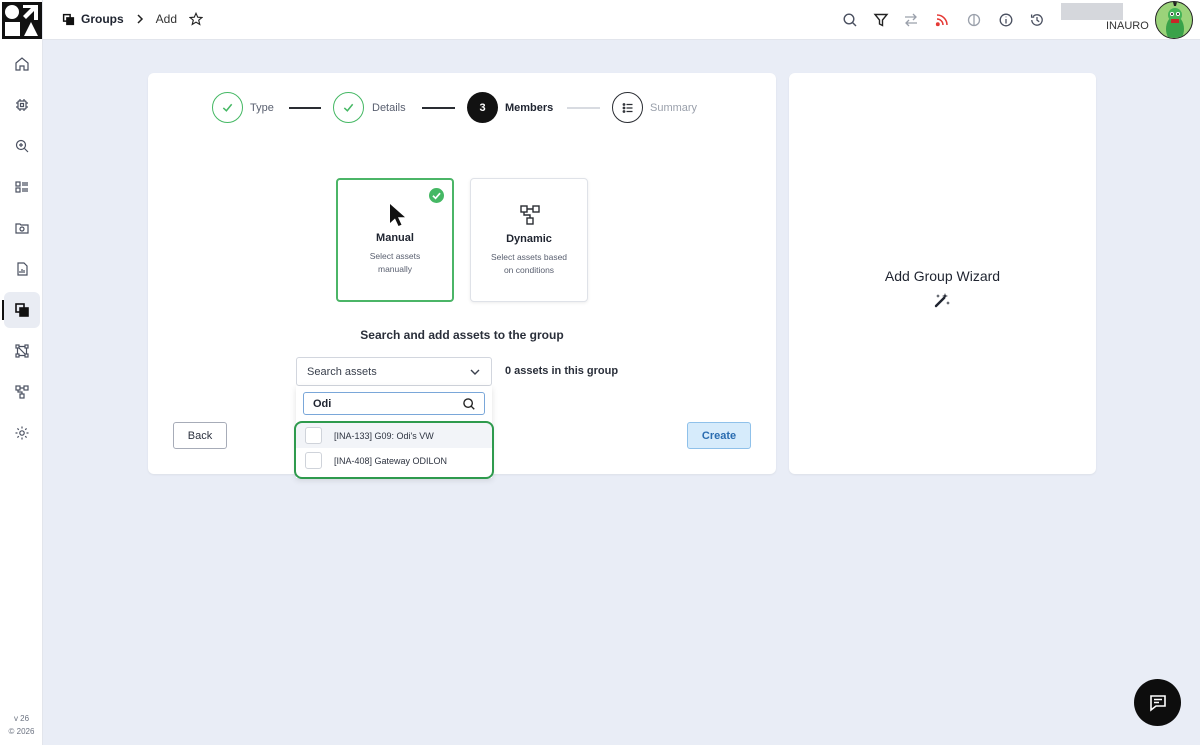  I want to click on nav-devices, so click(22, 105).